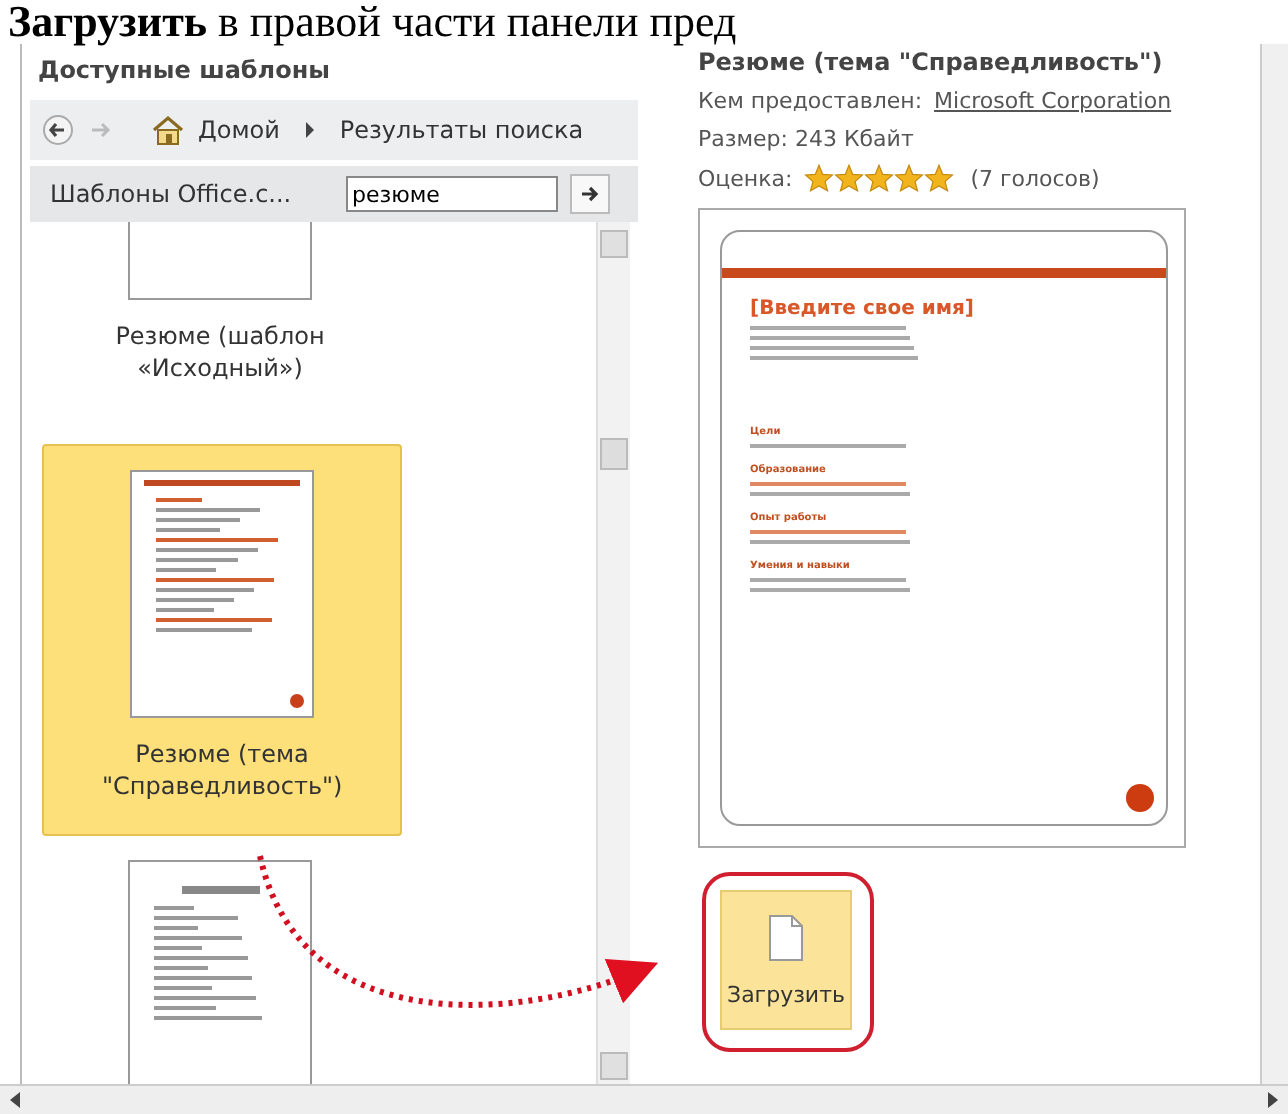  Describe the element at coordinates (931, 62) in the screenshot. I see `template-title: Резюме (тема "Справедливость")` at that location.